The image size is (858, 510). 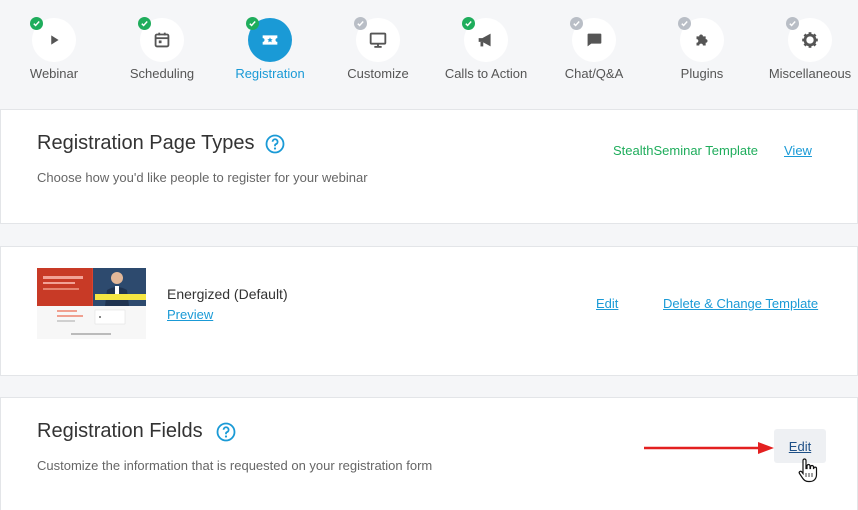 What do you see at coordinates (378, 50) in the screenshot?
I see `step-customize: Customize` at bounding box center [378, 50].